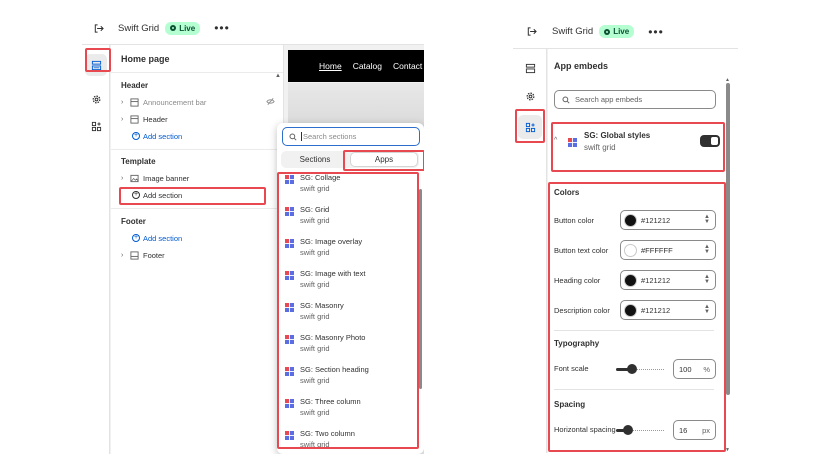 The image size is (828, 466). I want to click on list-item: SG: Three column swift grid, so click(323, 410).